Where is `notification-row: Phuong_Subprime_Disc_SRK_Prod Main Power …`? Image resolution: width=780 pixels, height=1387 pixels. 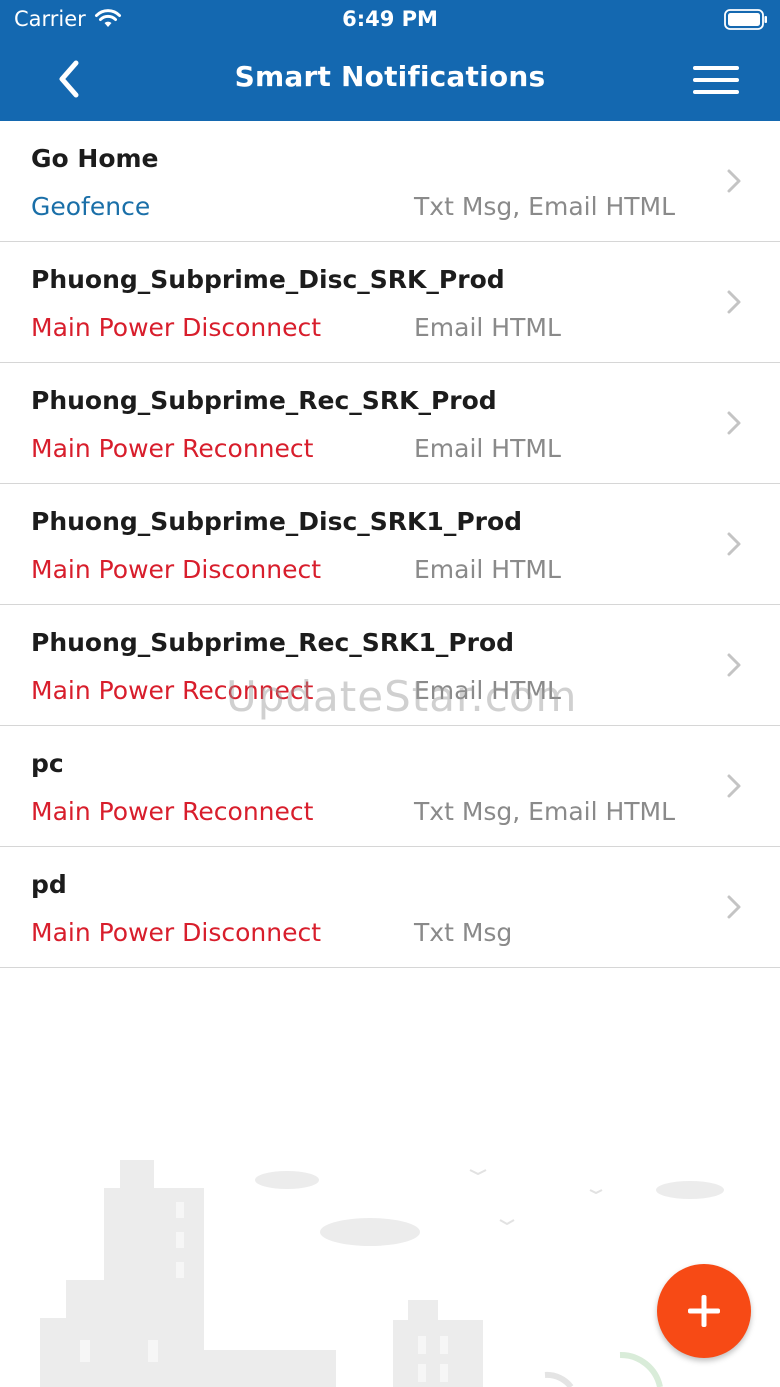
notification-row: Phuong_Subprime_Disc_SRK_Prod Main Power … is located at coordinates (390, 302).